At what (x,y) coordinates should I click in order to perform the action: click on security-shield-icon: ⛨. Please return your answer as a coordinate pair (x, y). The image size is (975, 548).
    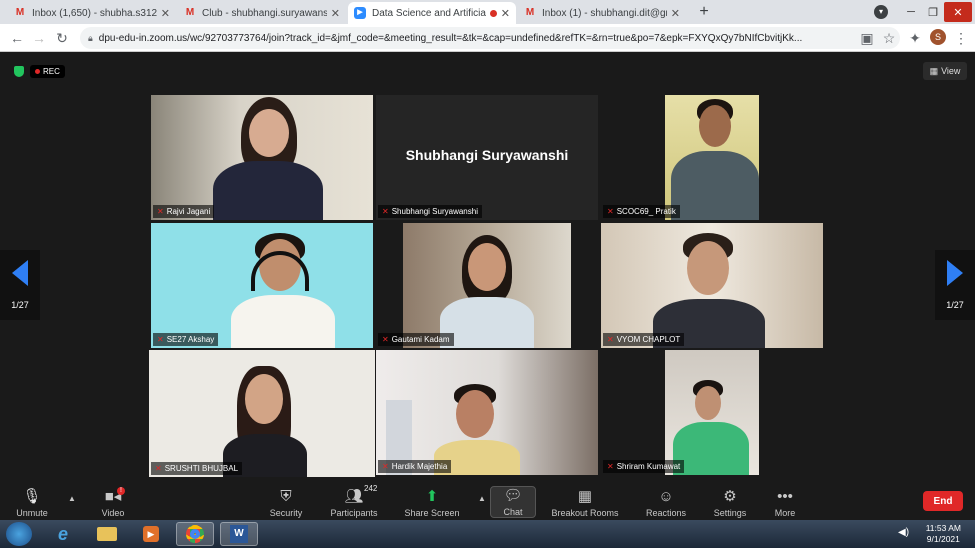
    Looking at the image, I should click on (286, 496).